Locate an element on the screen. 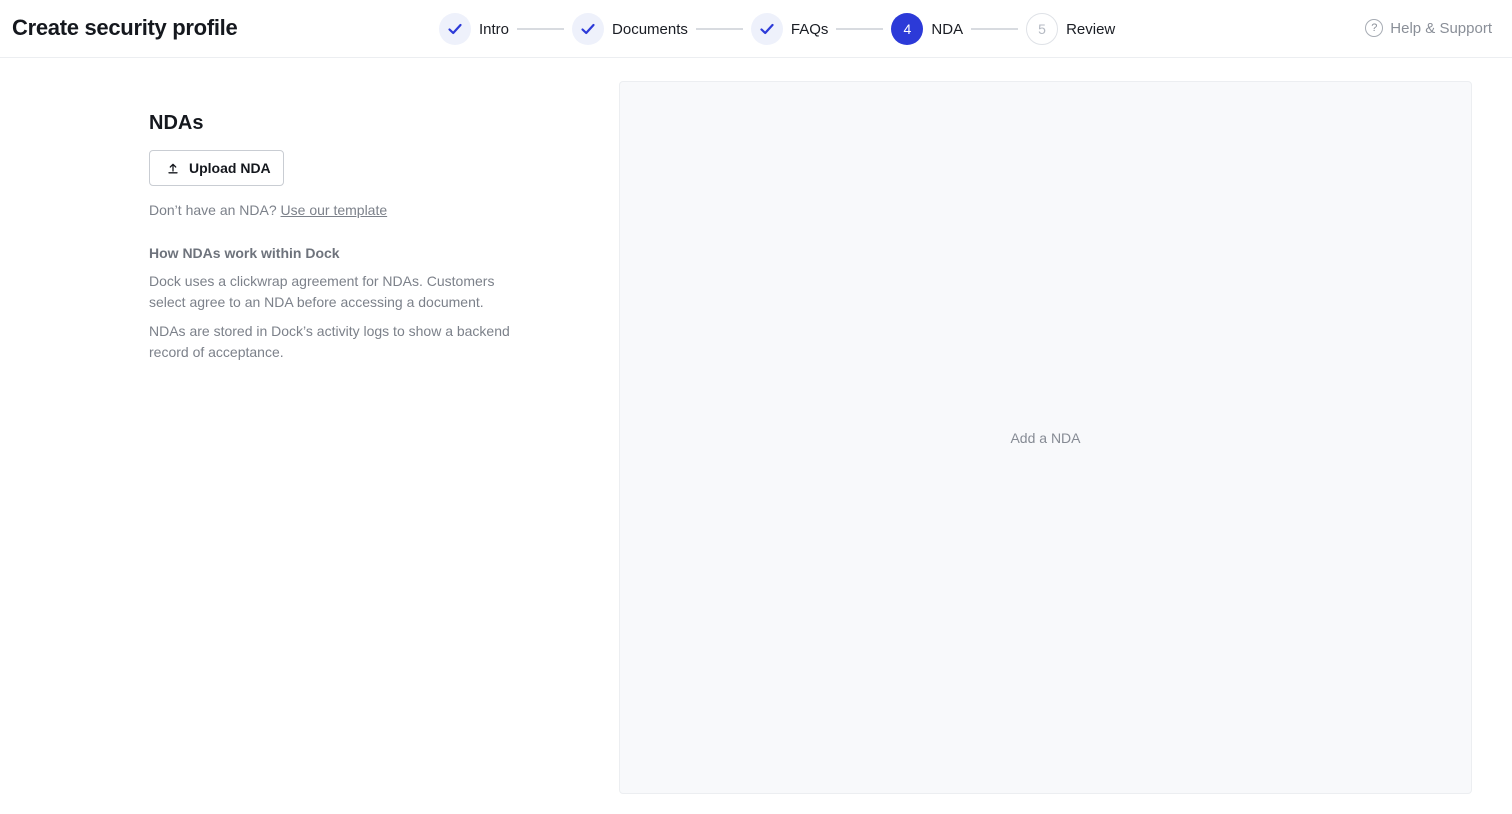  help-circle-icon: ? is located at coordinates (1374, 28).